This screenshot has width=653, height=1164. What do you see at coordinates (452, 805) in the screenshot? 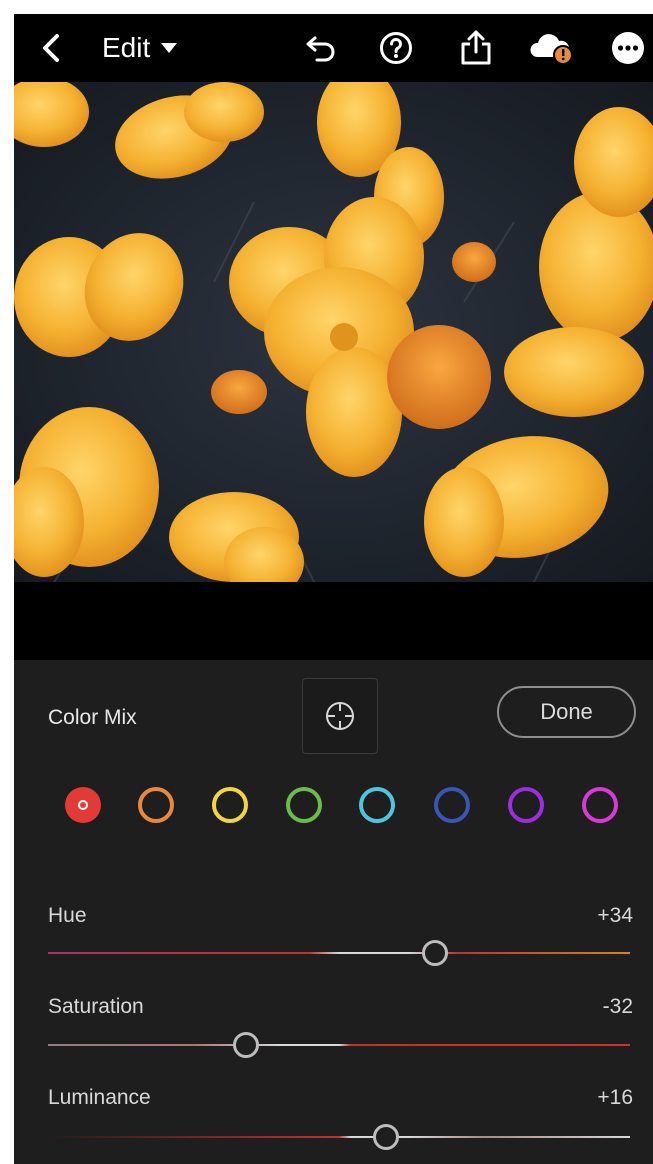
I see `swatch-blue` at bounding box center [452, 805].